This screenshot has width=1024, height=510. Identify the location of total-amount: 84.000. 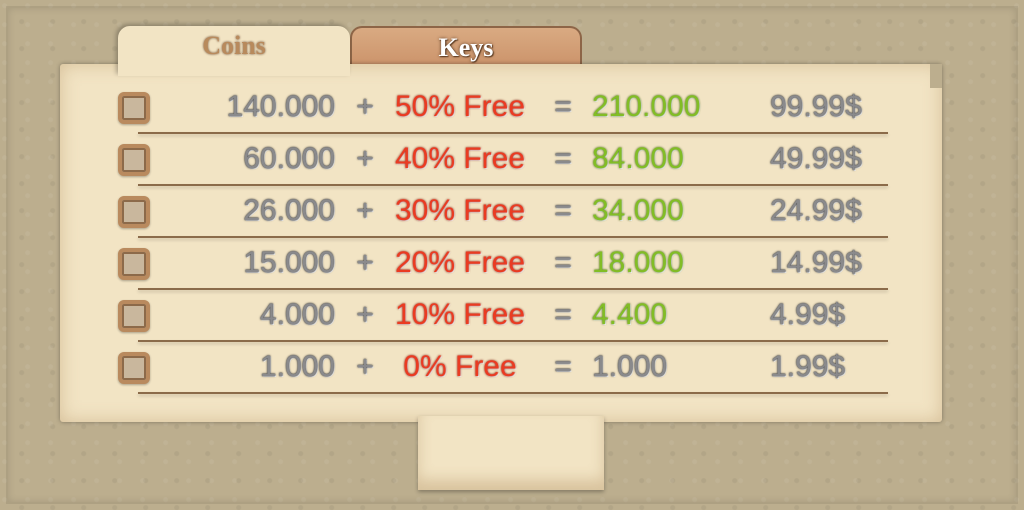
(638, 158).